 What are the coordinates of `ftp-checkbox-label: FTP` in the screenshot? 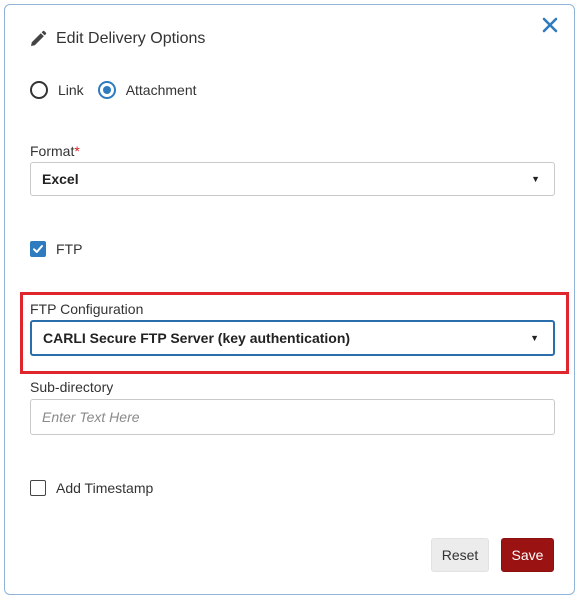 It's located at (69, 249).